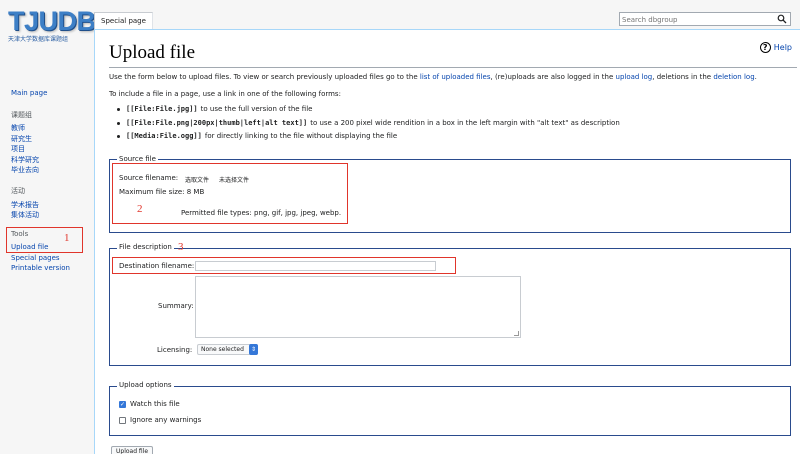 The image size is (800, 454). Describe the element at coordinates (25, 205) in the screenshot. I see `sidebar-item-seminars: 学术报告` at that location.